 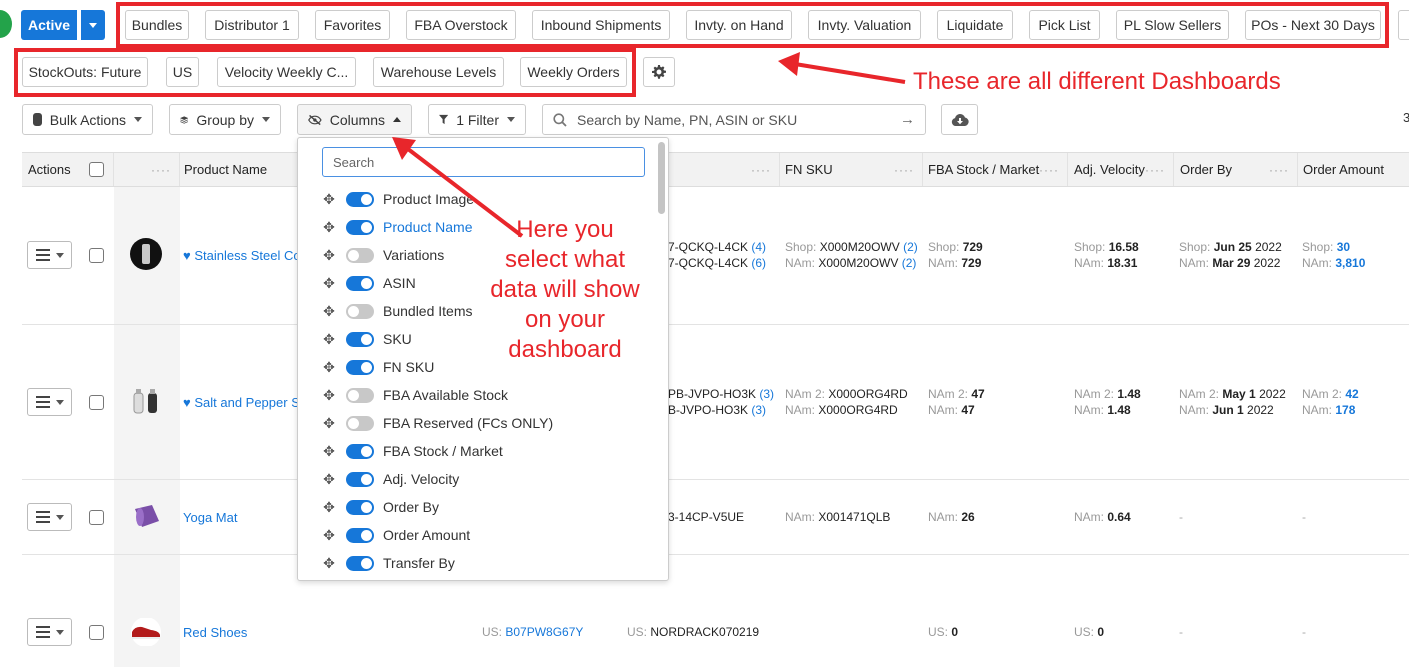 I want to click on arrow-to-columns, so click(x=465, y=192).